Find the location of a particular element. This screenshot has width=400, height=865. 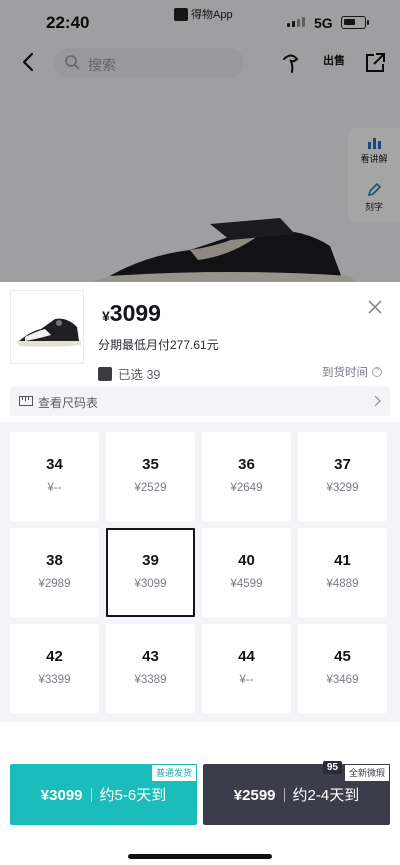

size-price: ¥4889 is located at coordinates (342, 584).